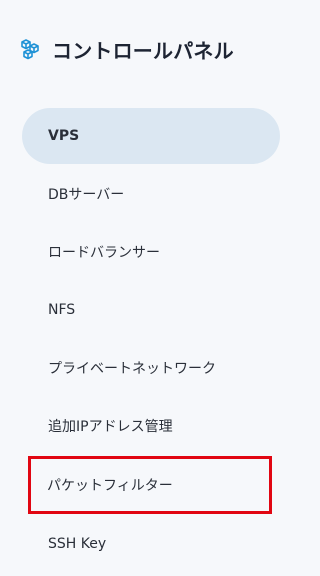 This screenshot has width=320, height=576. I want to click on sidebar-item-ssh-key: SSH Key, so click(151, 544).